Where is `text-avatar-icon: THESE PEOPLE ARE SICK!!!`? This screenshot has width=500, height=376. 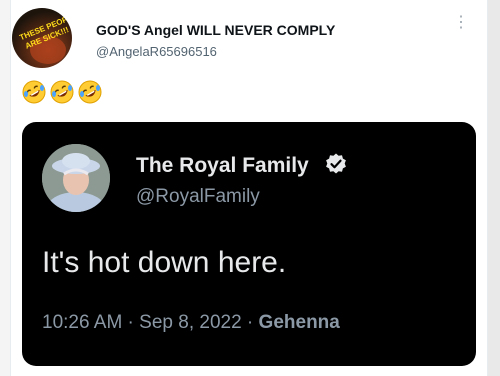
text-avatar-icon: THESE PEOPLE ARE SICK!!! is located at coordinates (45, 37).